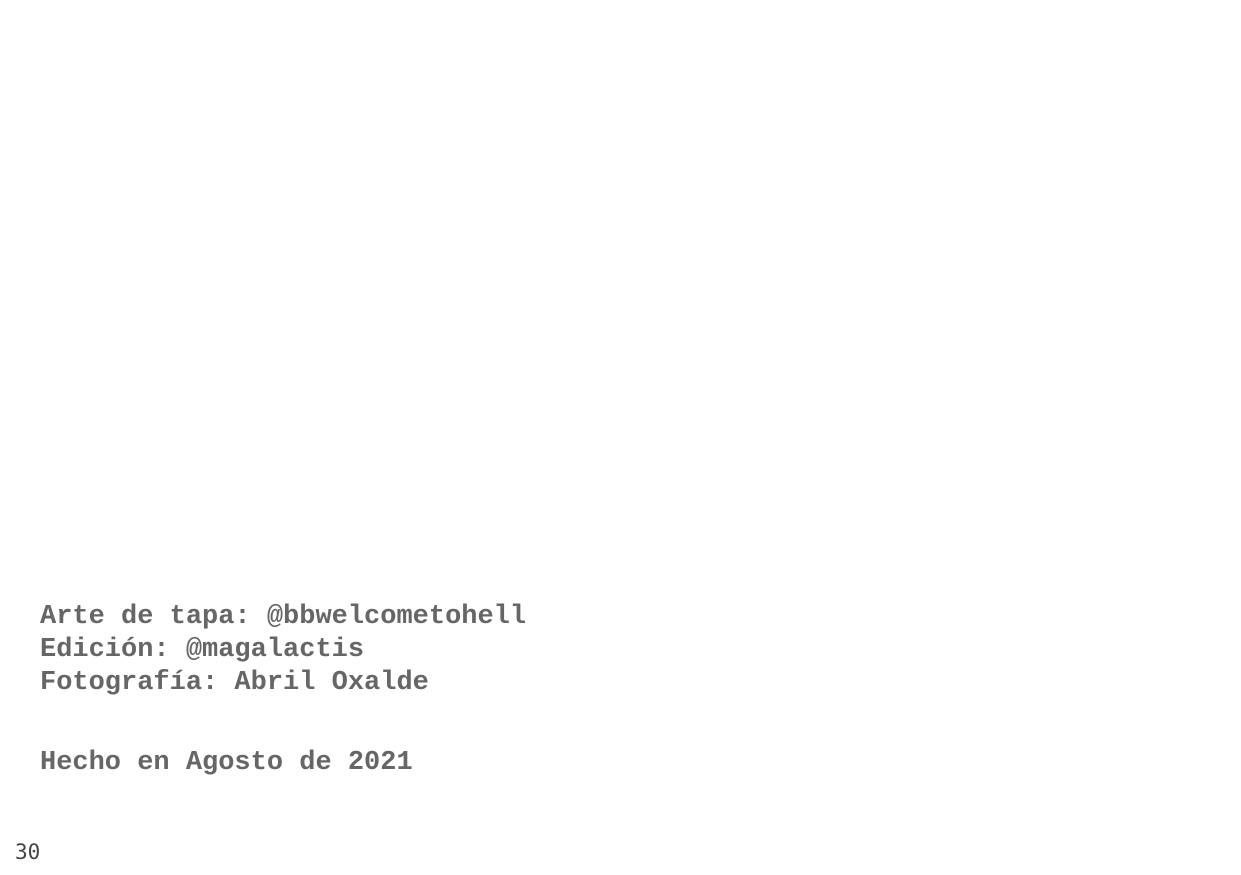 The width and height of the screenshot is (1241, 875). What do you see at coordinates (28, 852) in the screenshot?
I see `page-number: 30` at bounding box center [28, 852].